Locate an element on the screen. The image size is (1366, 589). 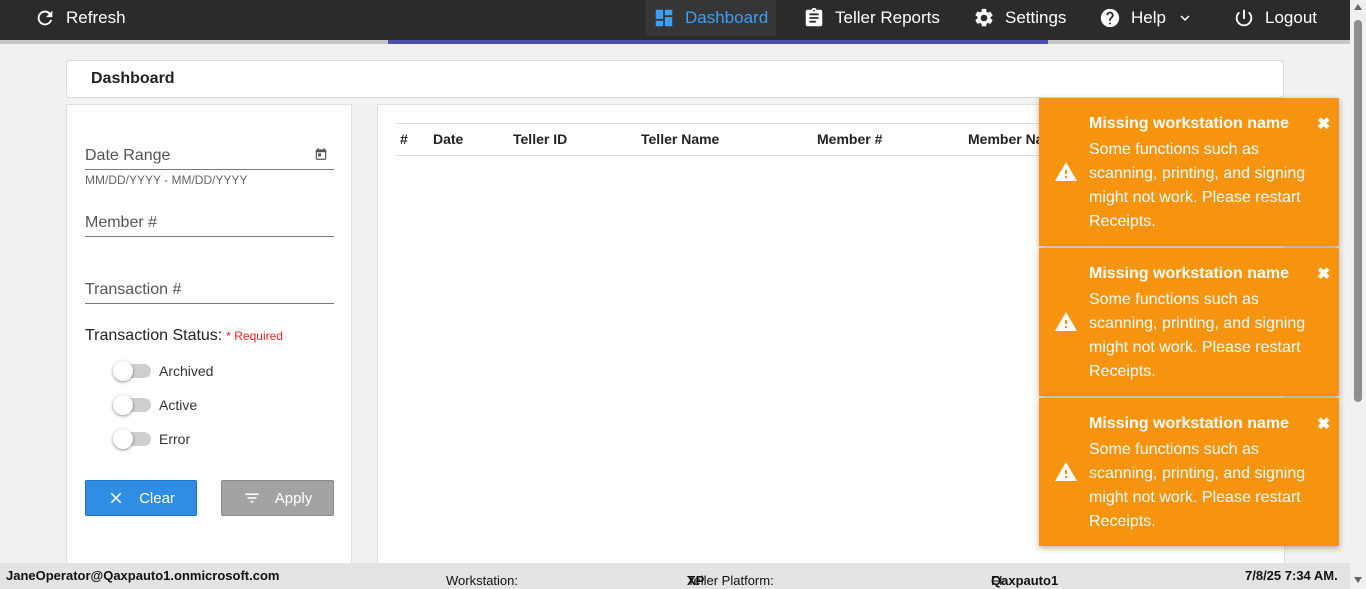
clear-button: Clear is located at coordinates (141, 498).